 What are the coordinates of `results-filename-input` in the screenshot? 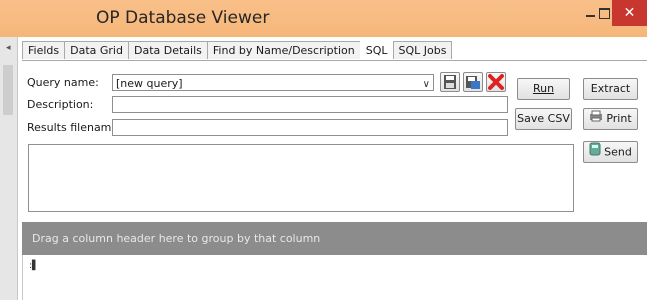 It's located at (310, 127).